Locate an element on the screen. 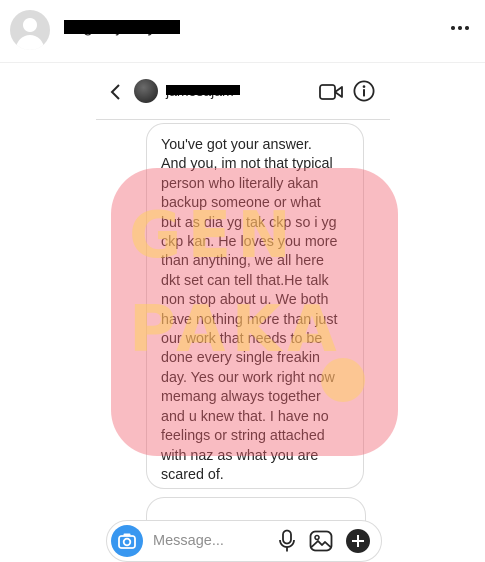 This screenshot has height=562, width=485. chevron-left-icon is located at coordinates (116, 92).